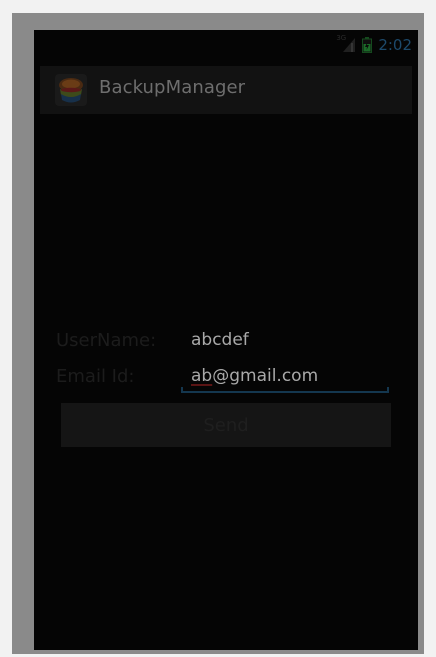 The width and height of the screenshot is (436, 657). Describe the element at coordinates (265, 376) in the screenshot. I see `email-value-suffix: @gmail.com` at that location.